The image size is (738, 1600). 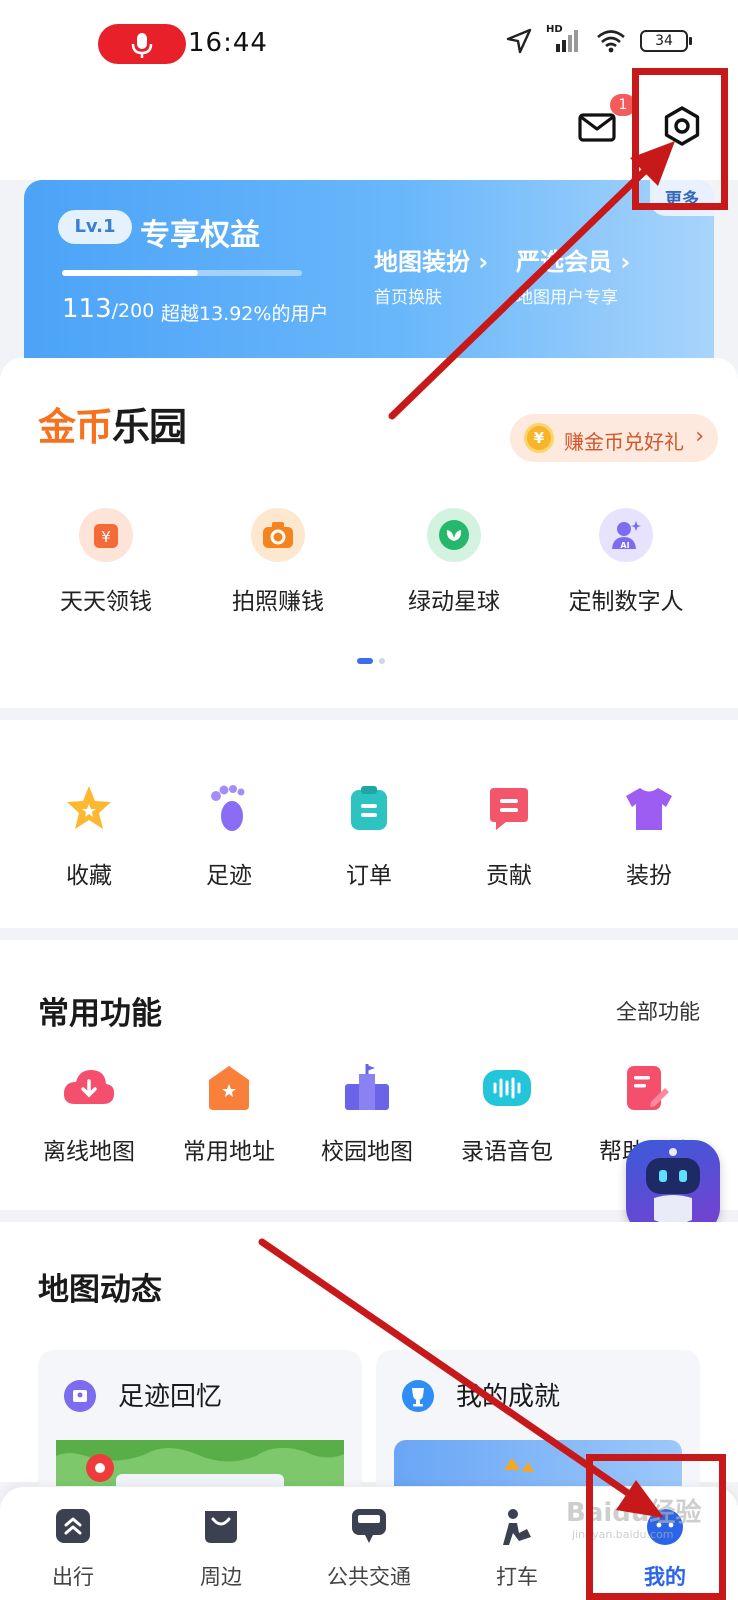 I want to click on yen-bag-icon: ¥, so click(x=106, y=535).